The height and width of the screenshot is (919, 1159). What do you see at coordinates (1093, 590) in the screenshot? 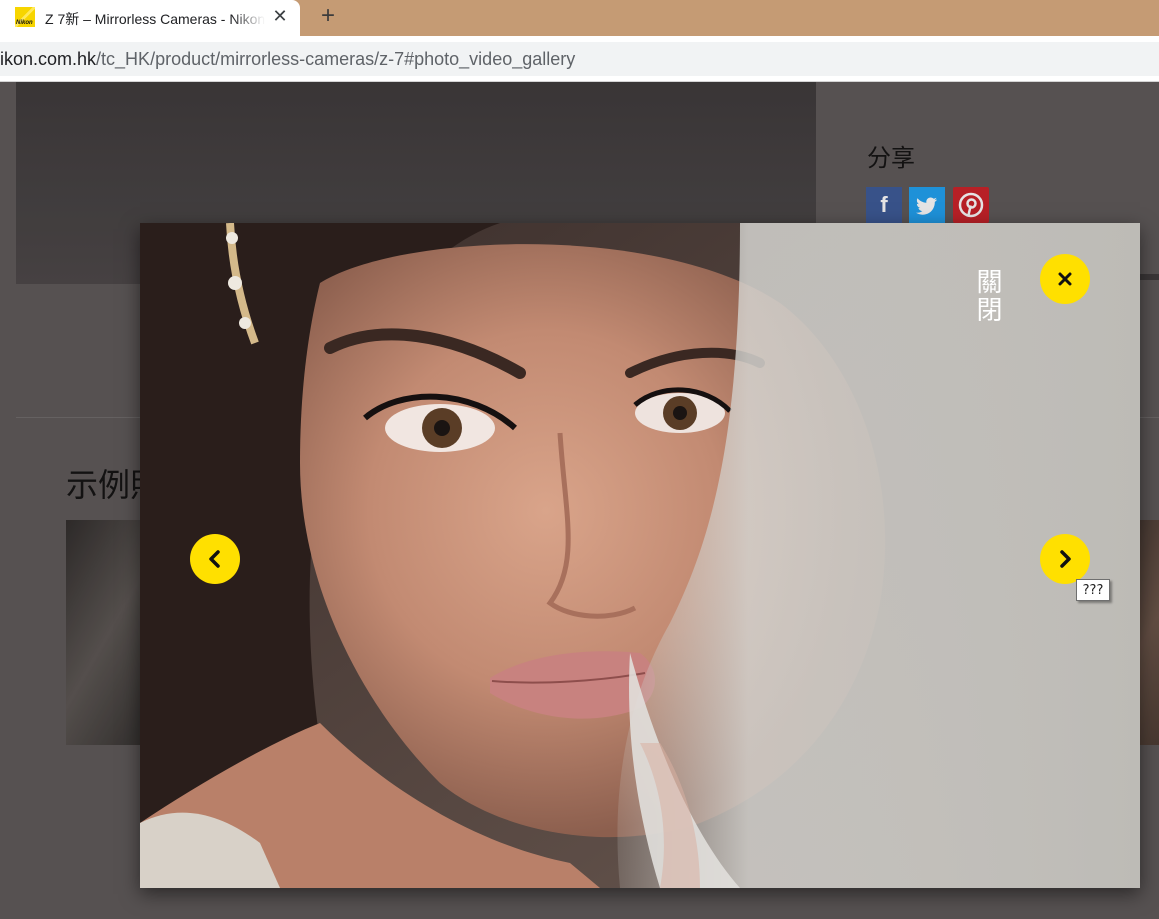
I see `next-button-tooltip: ???` at bounding box center [1093, 590].